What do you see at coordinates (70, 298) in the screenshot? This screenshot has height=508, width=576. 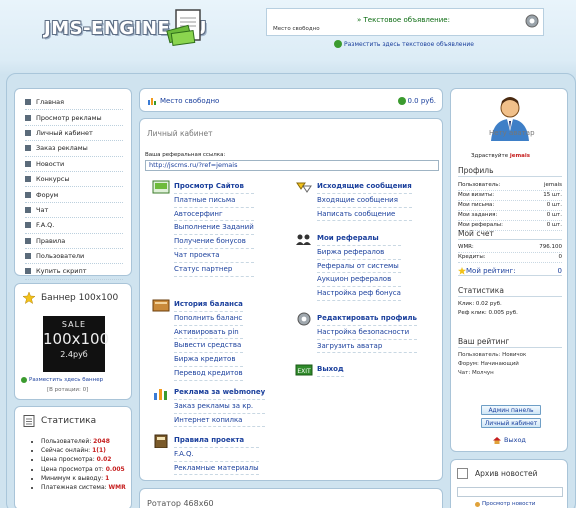 I see `banner-title: Баннер 100x100` at bounding box center [70, 298].